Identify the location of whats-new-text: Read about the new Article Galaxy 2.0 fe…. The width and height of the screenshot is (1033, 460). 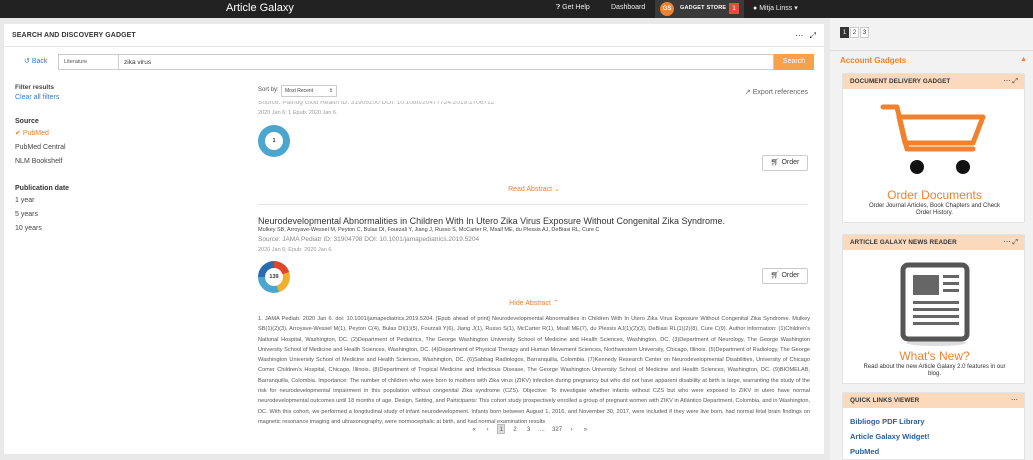
(934, 370).